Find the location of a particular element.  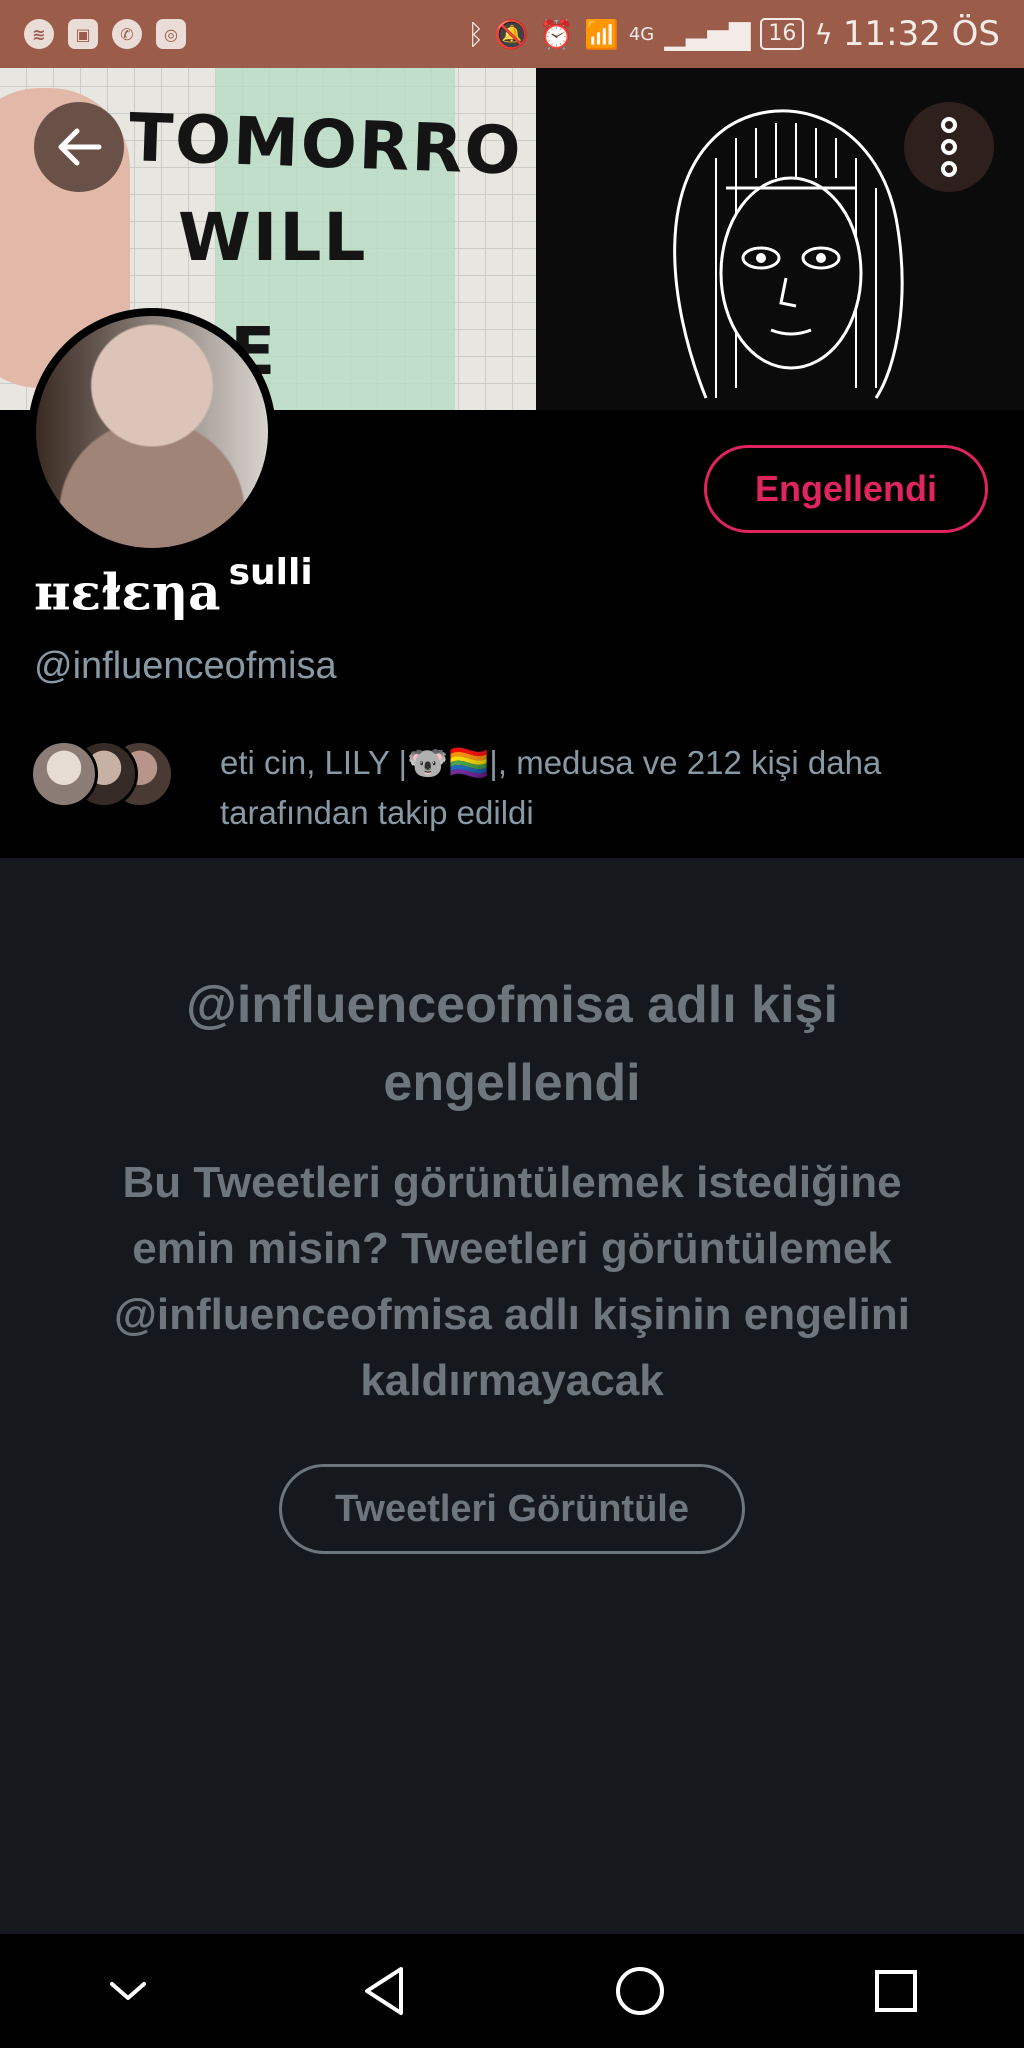

system-status: ᛒ 🔕 ⏰ 📶 4G ▁▃▅▇ 16 ϟ 11:32 ÖS is located at coordinates (733, 34).